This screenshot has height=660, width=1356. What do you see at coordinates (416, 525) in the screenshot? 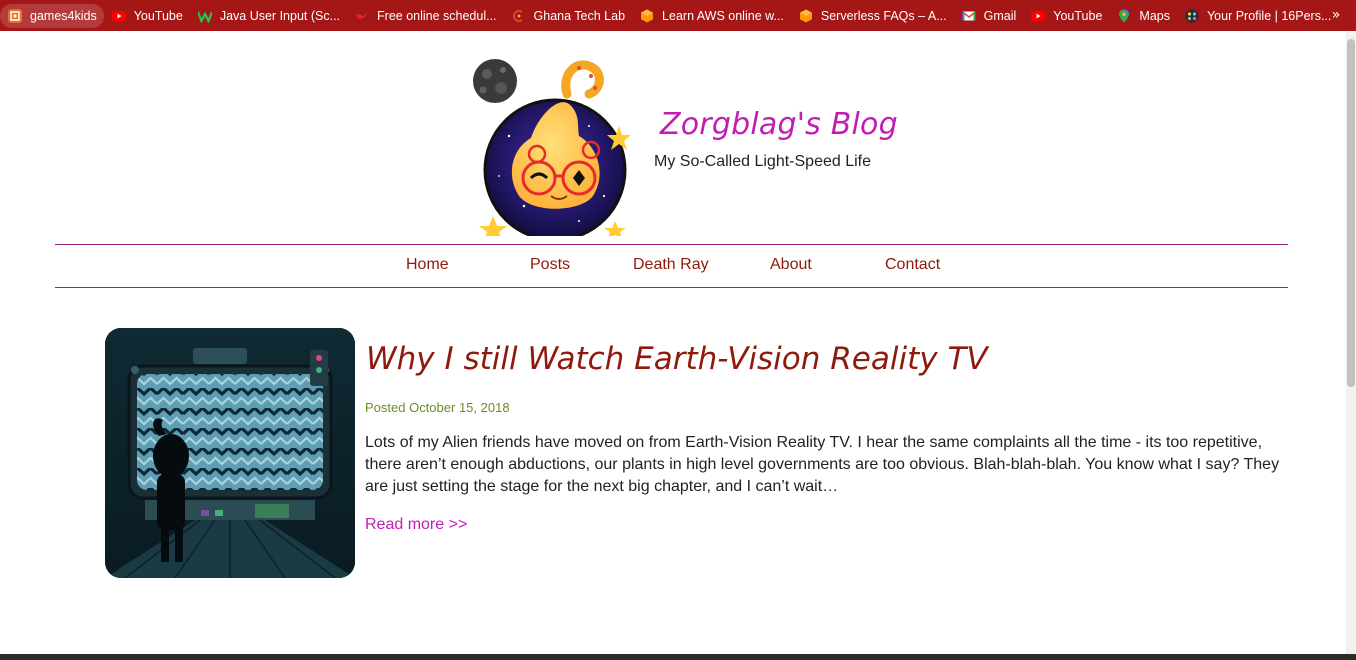
I see `read-more-link: Read more >>` at bounding box center [416, 525].